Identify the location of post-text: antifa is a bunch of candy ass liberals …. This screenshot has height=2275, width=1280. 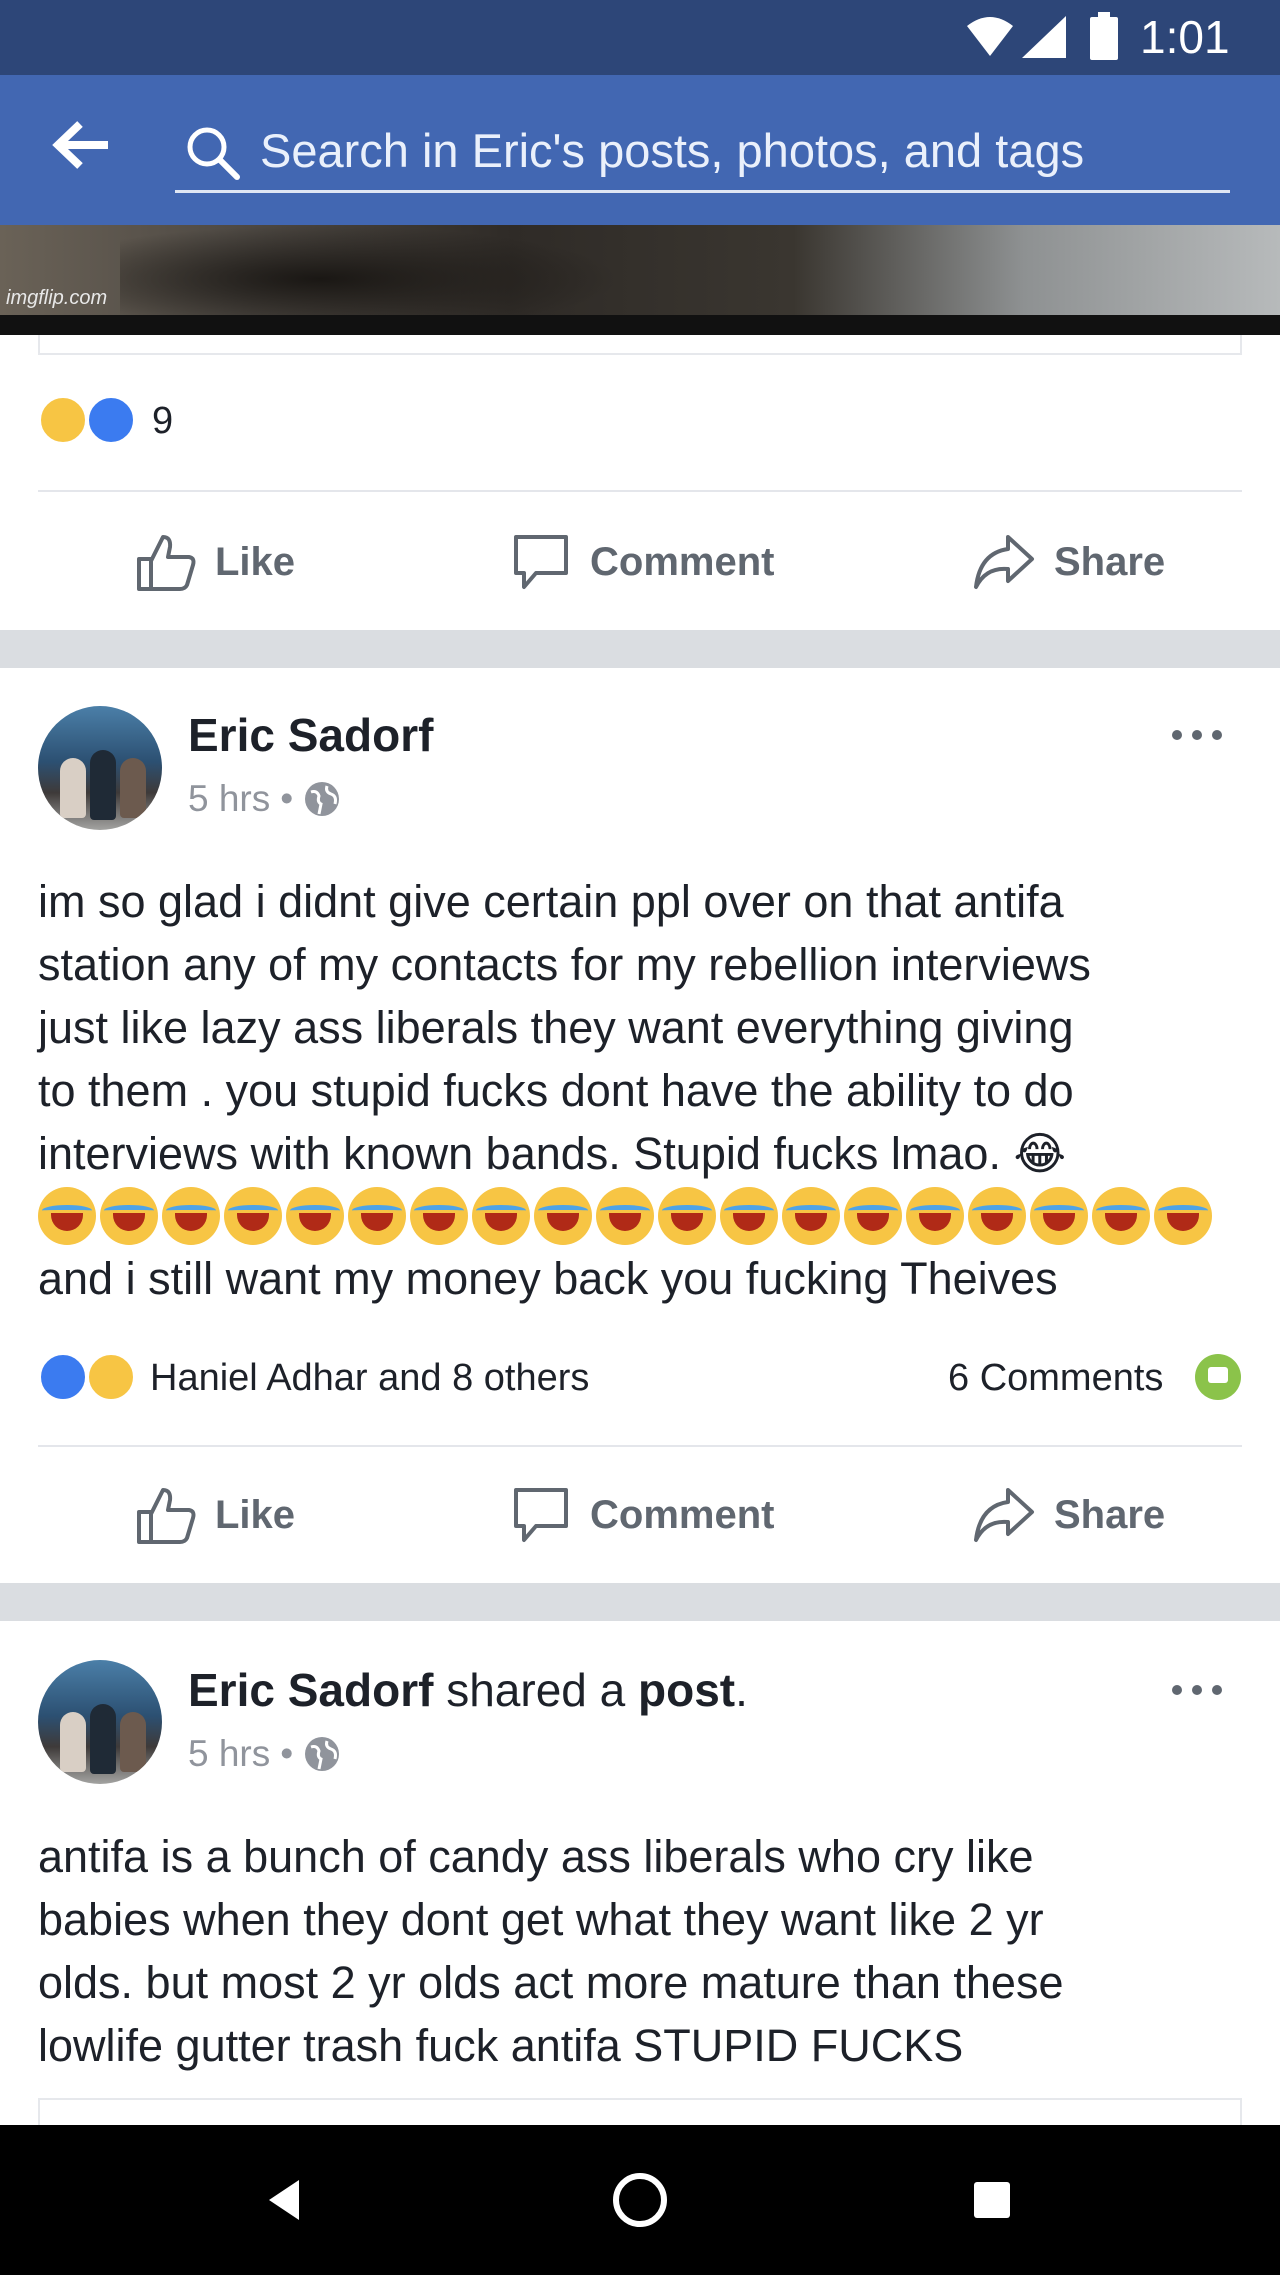
(643, 1951).